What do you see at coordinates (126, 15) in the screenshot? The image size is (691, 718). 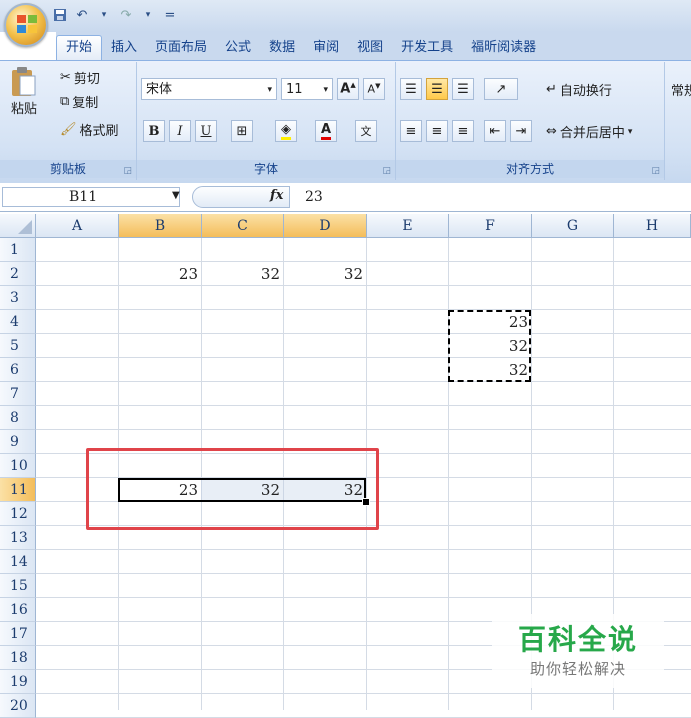 I see `redo-icon: ↷` at bounding box center [126, 15].